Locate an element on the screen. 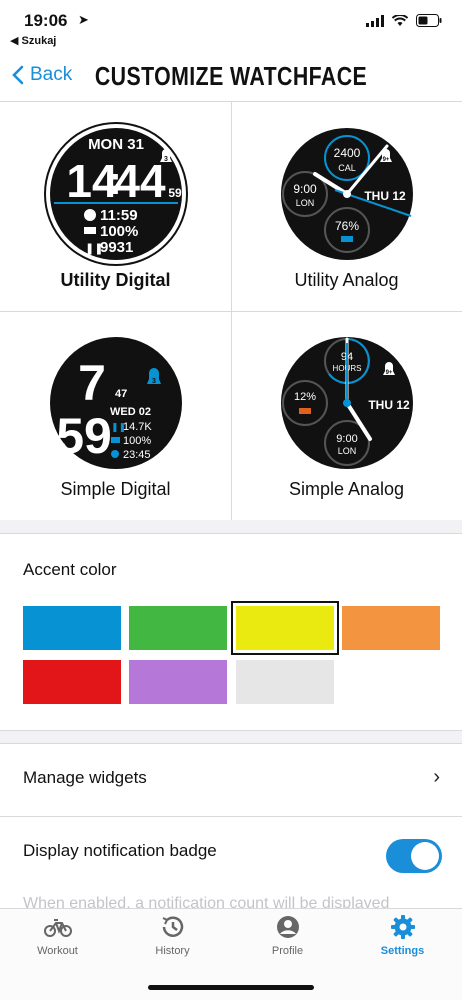 The image size is (462, 1000). tab-workout: Workout is located at coordinates (57, 936).